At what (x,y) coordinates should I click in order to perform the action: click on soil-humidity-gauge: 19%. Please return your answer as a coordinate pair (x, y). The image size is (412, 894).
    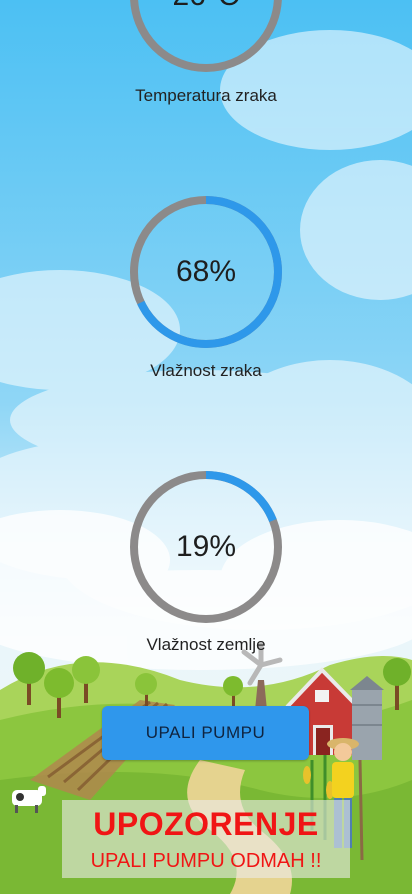
    Looking at the image, I should click on (206, 547).